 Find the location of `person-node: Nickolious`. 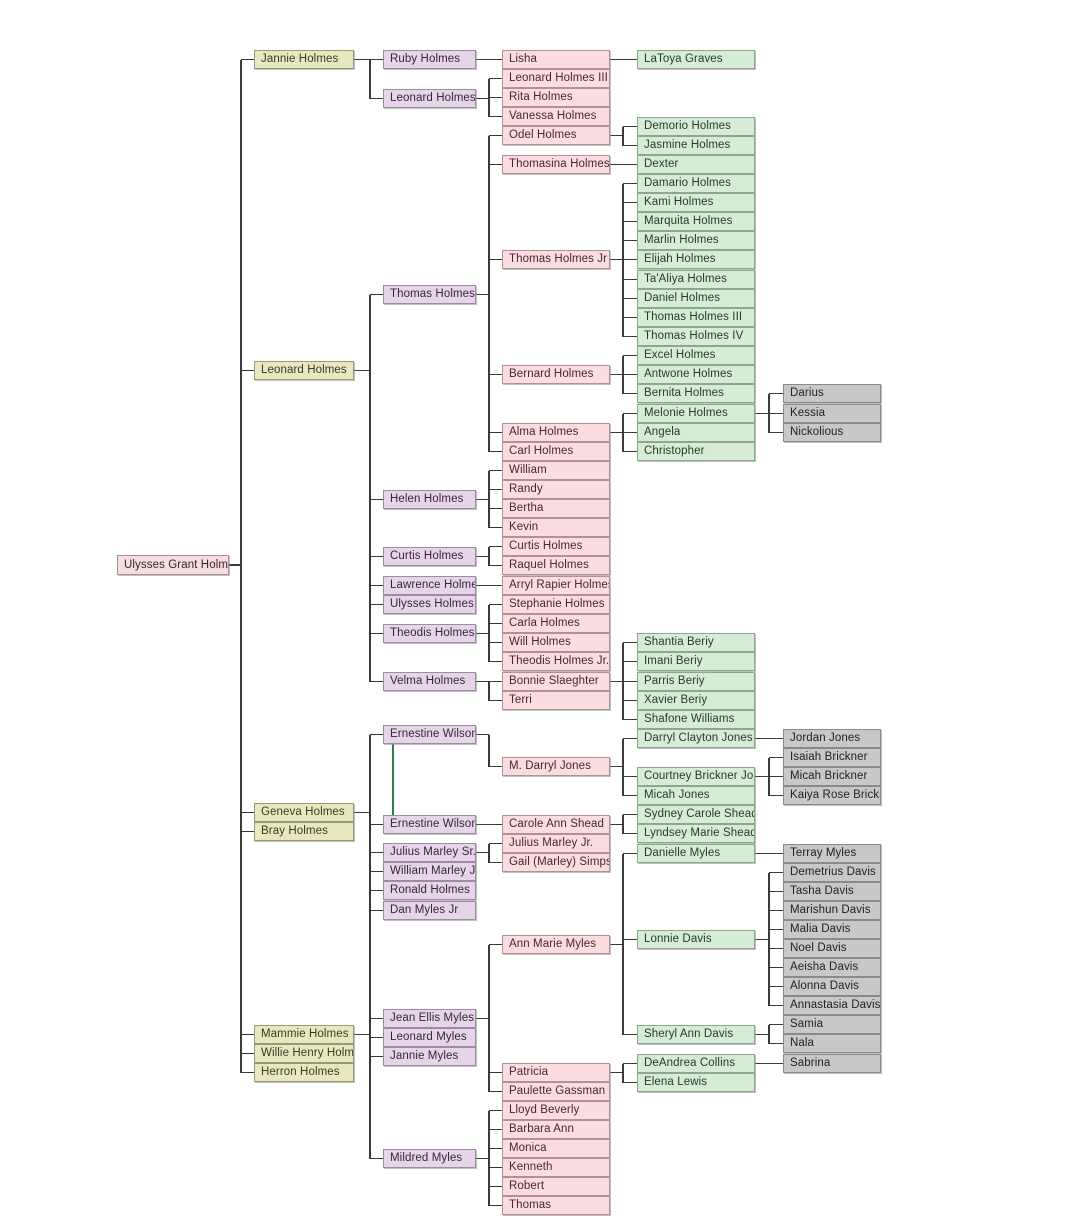

person-node: Nickolious is located at coordinates (832, 432).